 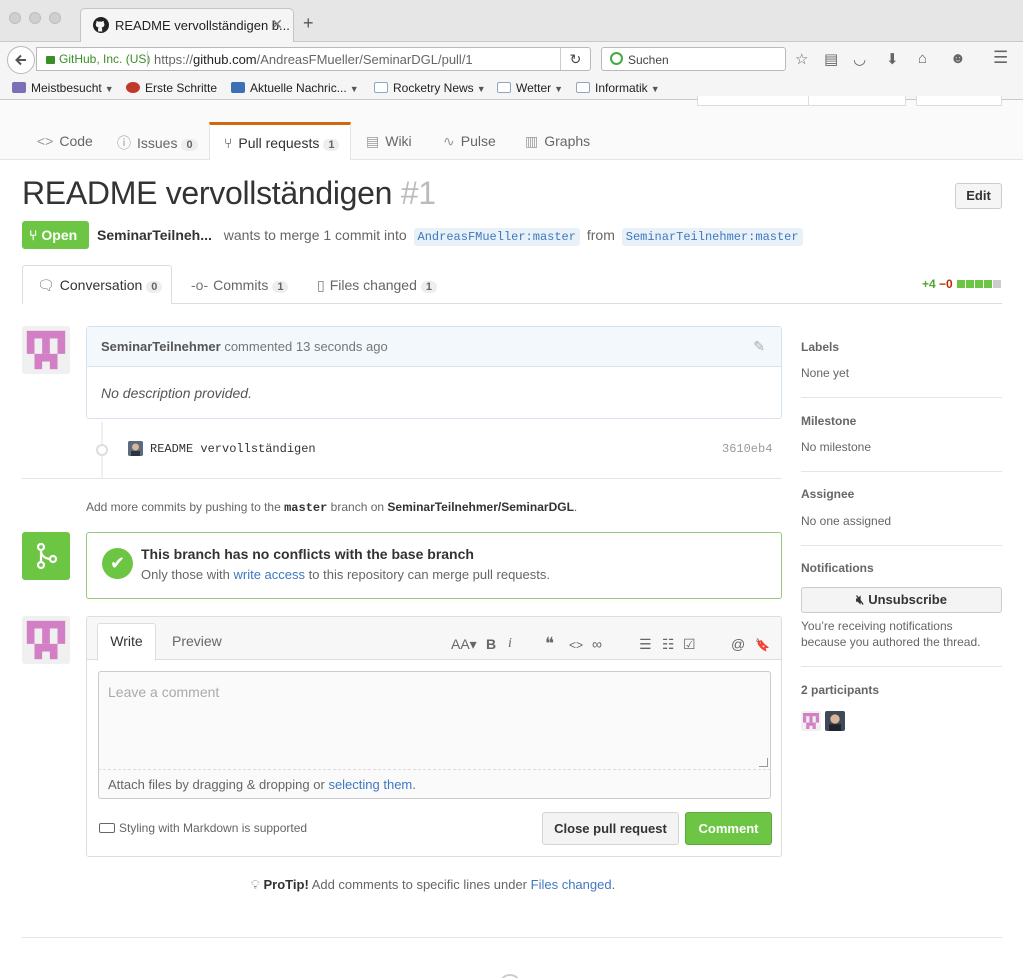 I want to click on bookmark-star-icon: ☆, so click(x=801, y=59).